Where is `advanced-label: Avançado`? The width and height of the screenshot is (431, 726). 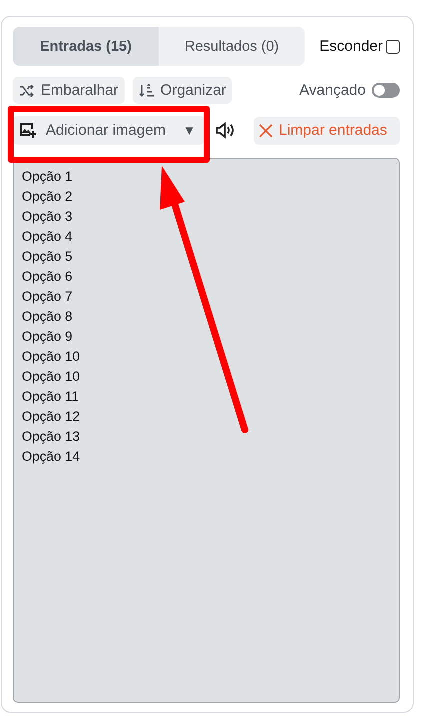 advanced-label: Avançado is located at coordinates (333, 90).